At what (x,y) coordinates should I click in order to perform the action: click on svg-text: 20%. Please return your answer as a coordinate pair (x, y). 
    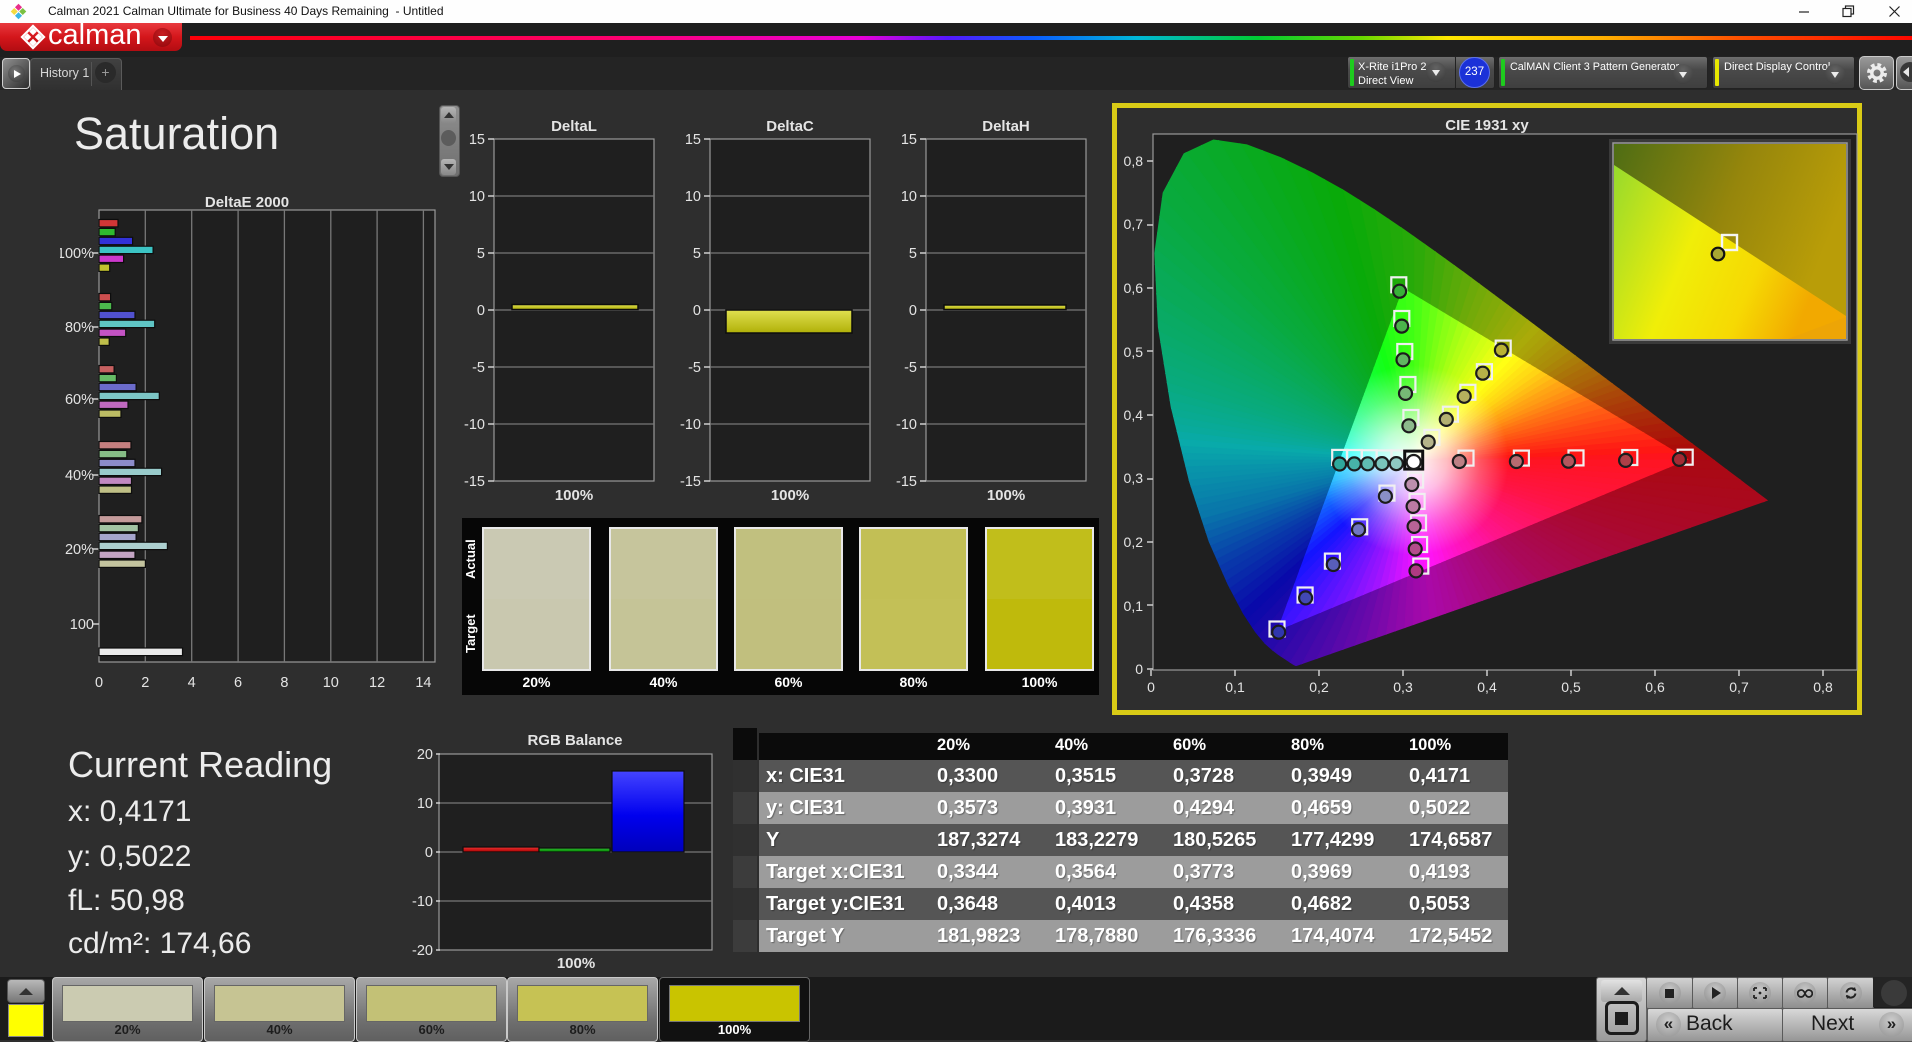
    Looking at the image, I should click on (79, 550).